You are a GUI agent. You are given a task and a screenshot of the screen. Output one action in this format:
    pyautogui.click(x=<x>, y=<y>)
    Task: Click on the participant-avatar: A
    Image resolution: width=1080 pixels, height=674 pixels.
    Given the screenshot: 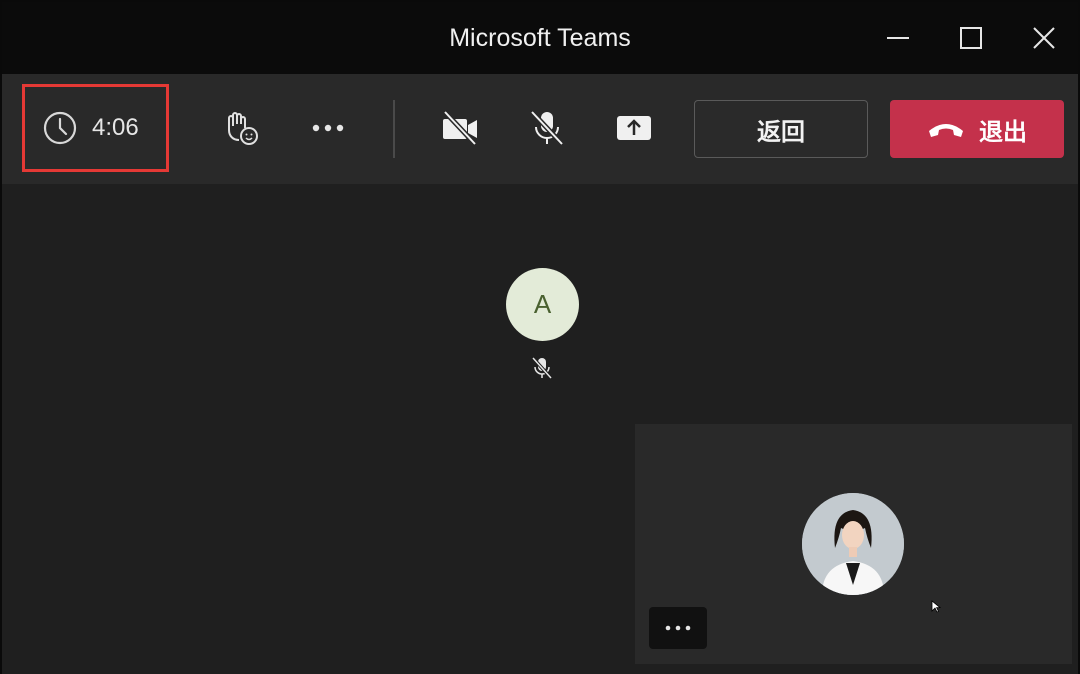 What is the action you would take?
    pyautogui.click(x=542, y=304)
    